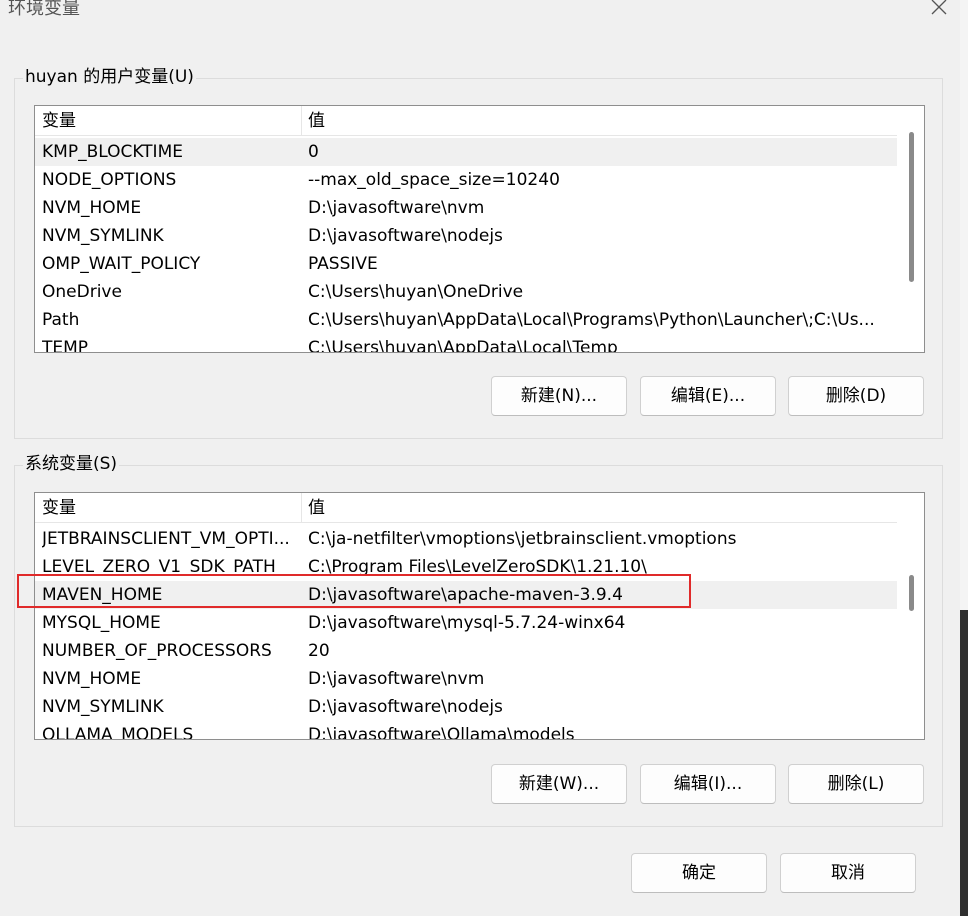 The image size is (968, 916). I want to click on variable-value: D:\javasoftware\Ollama\models, so click(441, 732).